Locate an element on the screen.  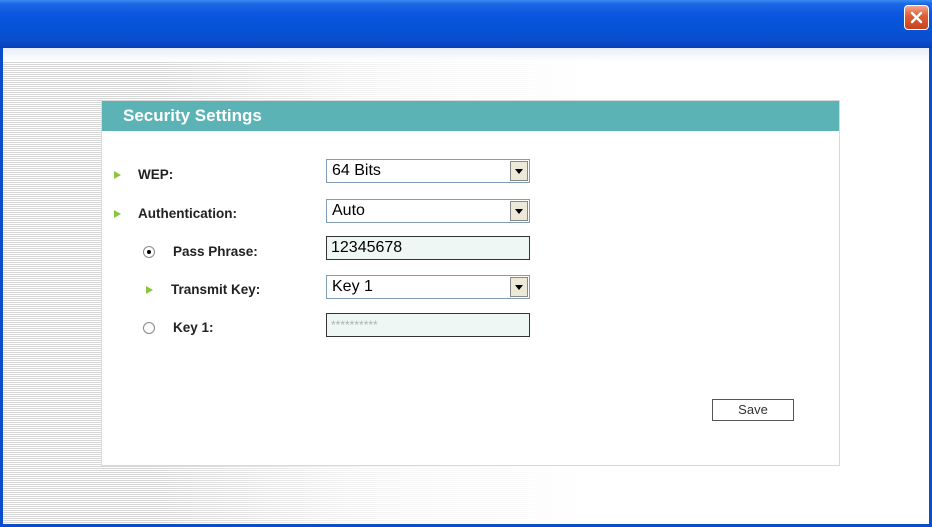
panel-title: Security Settings is located at coordinates (470, 116).